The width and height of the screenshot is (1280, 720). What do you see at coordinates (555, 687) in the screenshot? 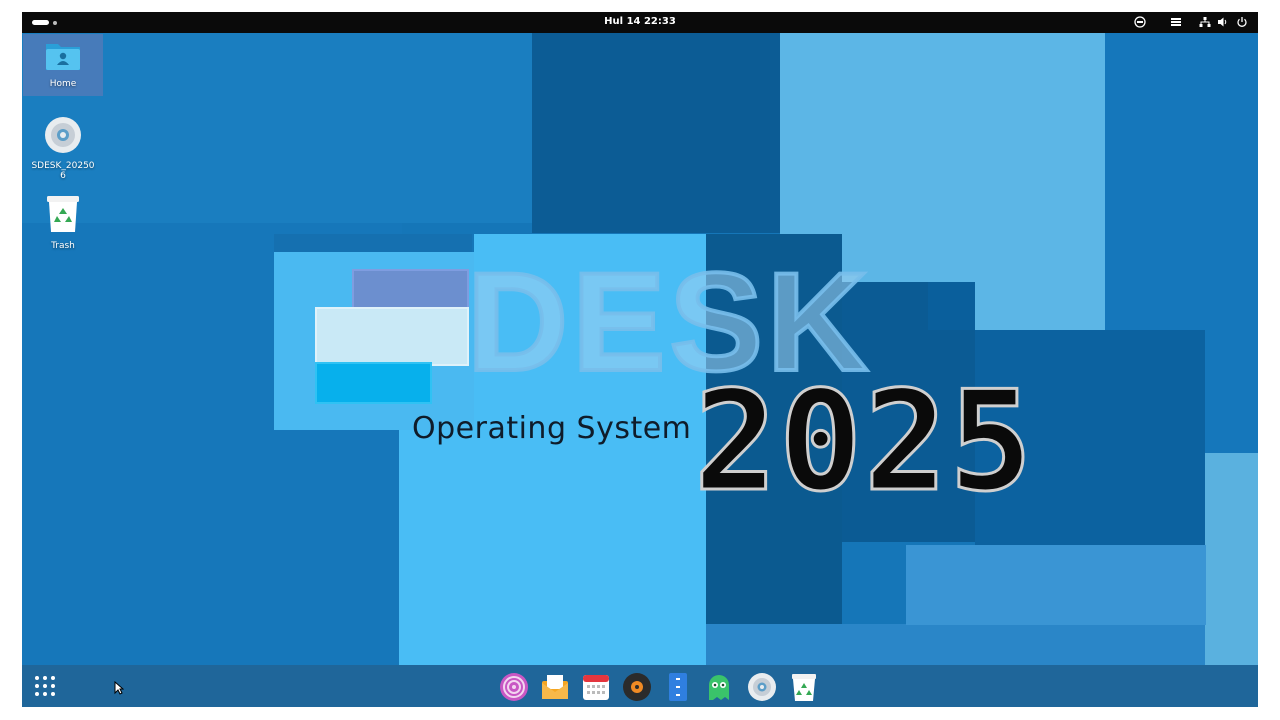
I see `mail-icon` at bounding box center [555, 687].